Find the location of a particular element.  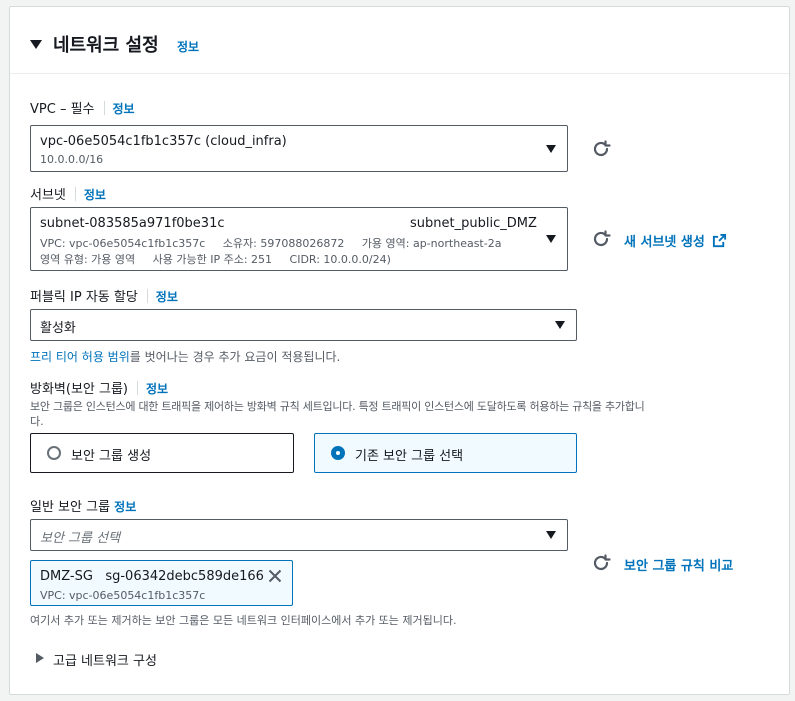

security-group-refresh-icon is located at coordinates (601, 563).